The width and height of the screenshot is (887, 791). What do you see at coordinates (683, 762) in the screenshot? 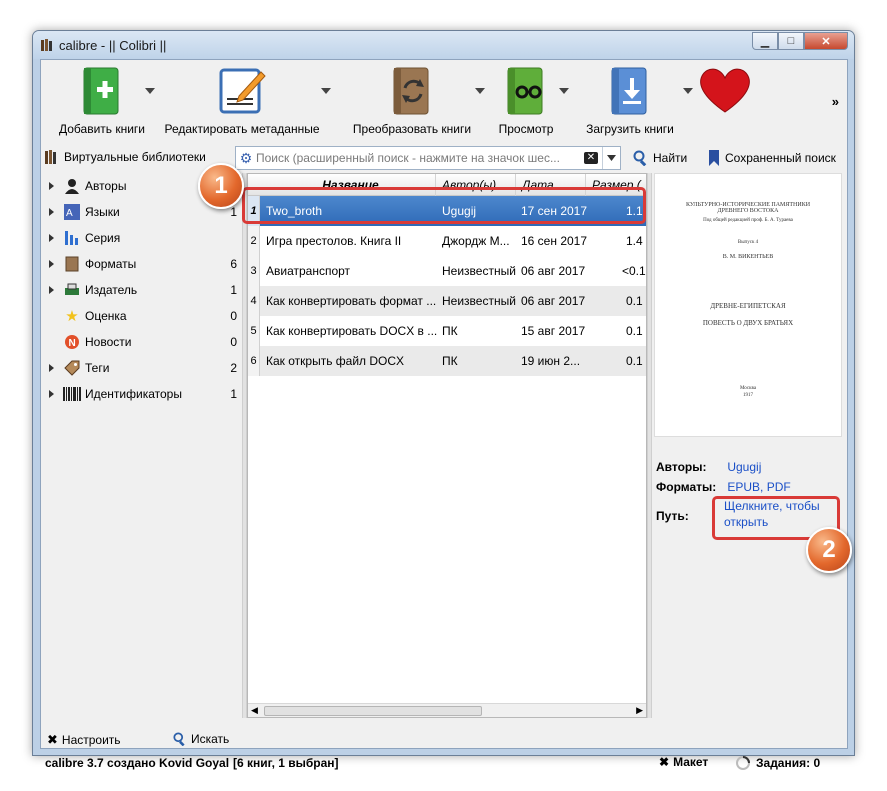
I see `layout-button: ✖ Макет` at bounding box center [683, 762].